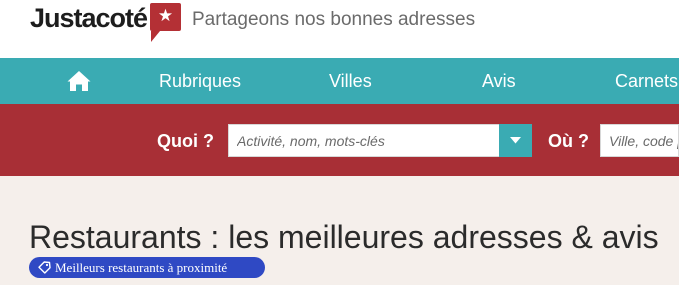  Describe the element at coordinates (185, 141) in the screenshot. I see `quoi-label: Quoi ?` at that location.